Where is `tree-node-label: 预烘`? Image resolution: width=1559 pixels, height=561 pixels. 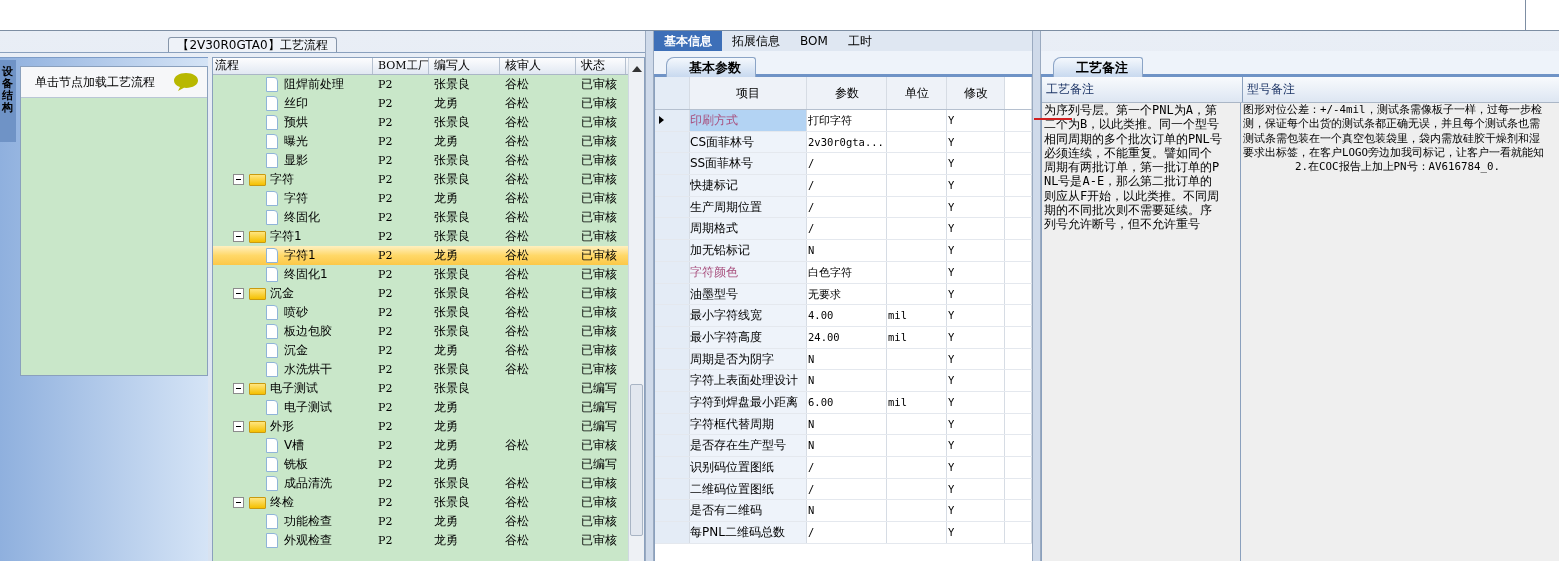 tree-node-label: 预烘 is located at coordinates (296, 122).